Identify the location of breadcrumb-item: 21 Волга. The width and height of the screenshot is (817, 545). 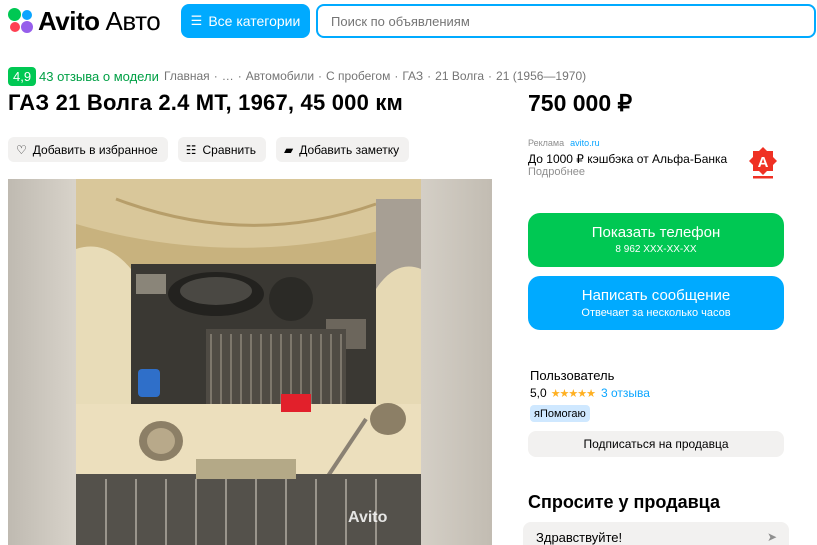
(459, 76).